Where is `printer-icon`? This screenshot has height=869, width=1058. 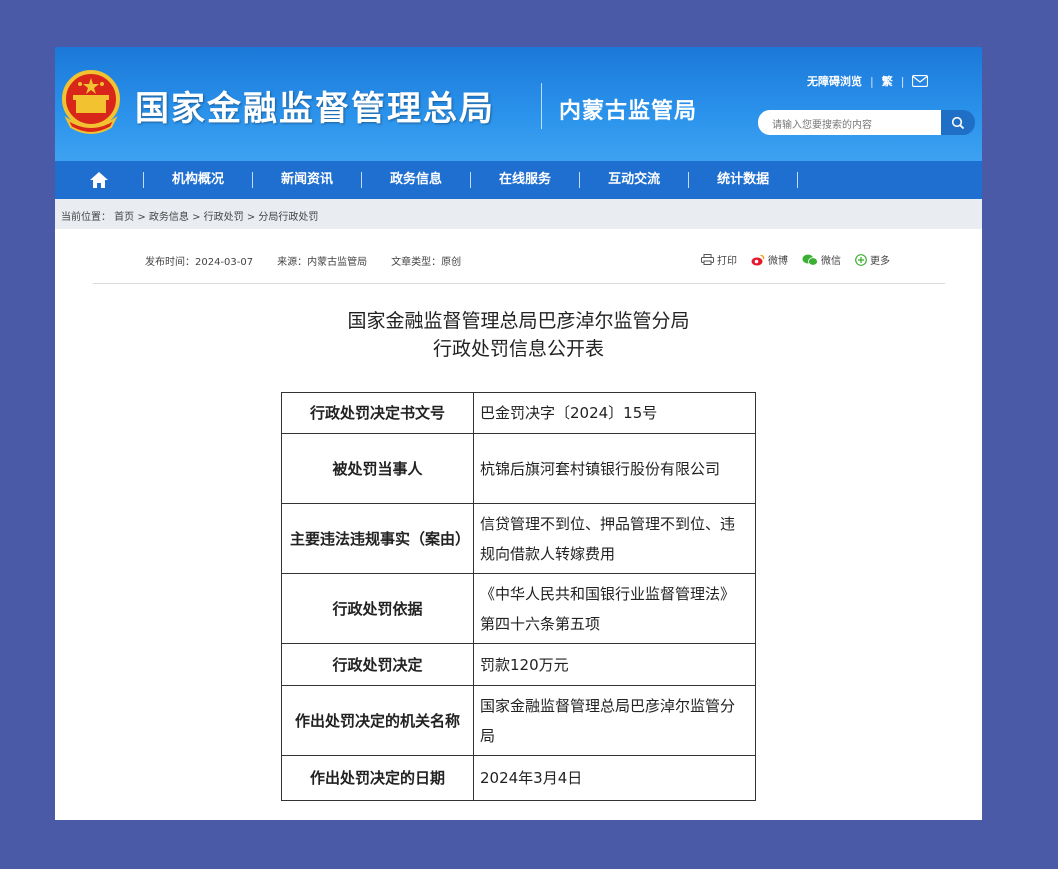
printer-icon is located at coordinates (707, 259).